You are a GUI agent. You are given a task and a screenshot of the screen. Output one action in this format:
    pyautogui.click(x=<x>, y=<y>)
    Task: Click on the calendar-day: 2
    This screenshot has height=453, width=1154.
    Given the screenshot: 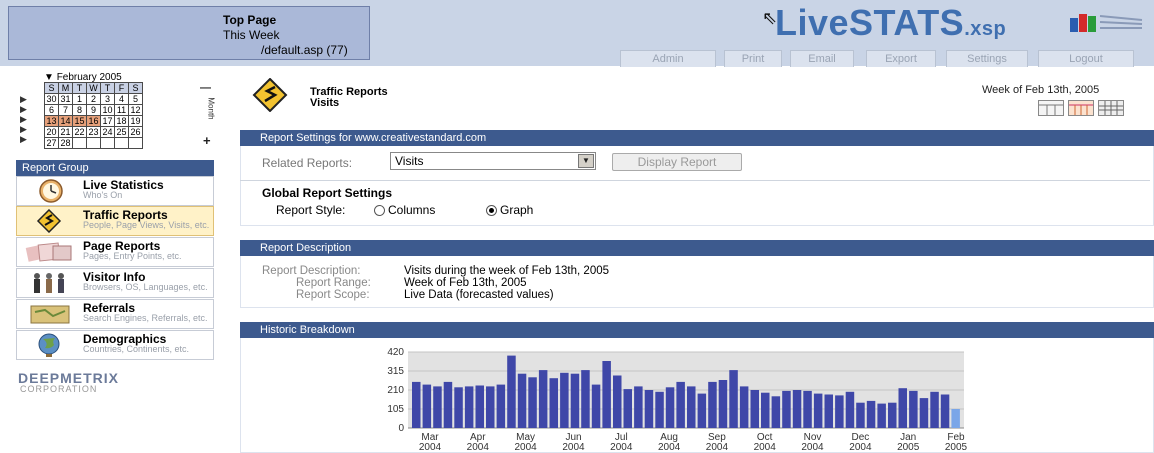 What is the action you would take?
    pyautogui.click(x=93, y=99)
    